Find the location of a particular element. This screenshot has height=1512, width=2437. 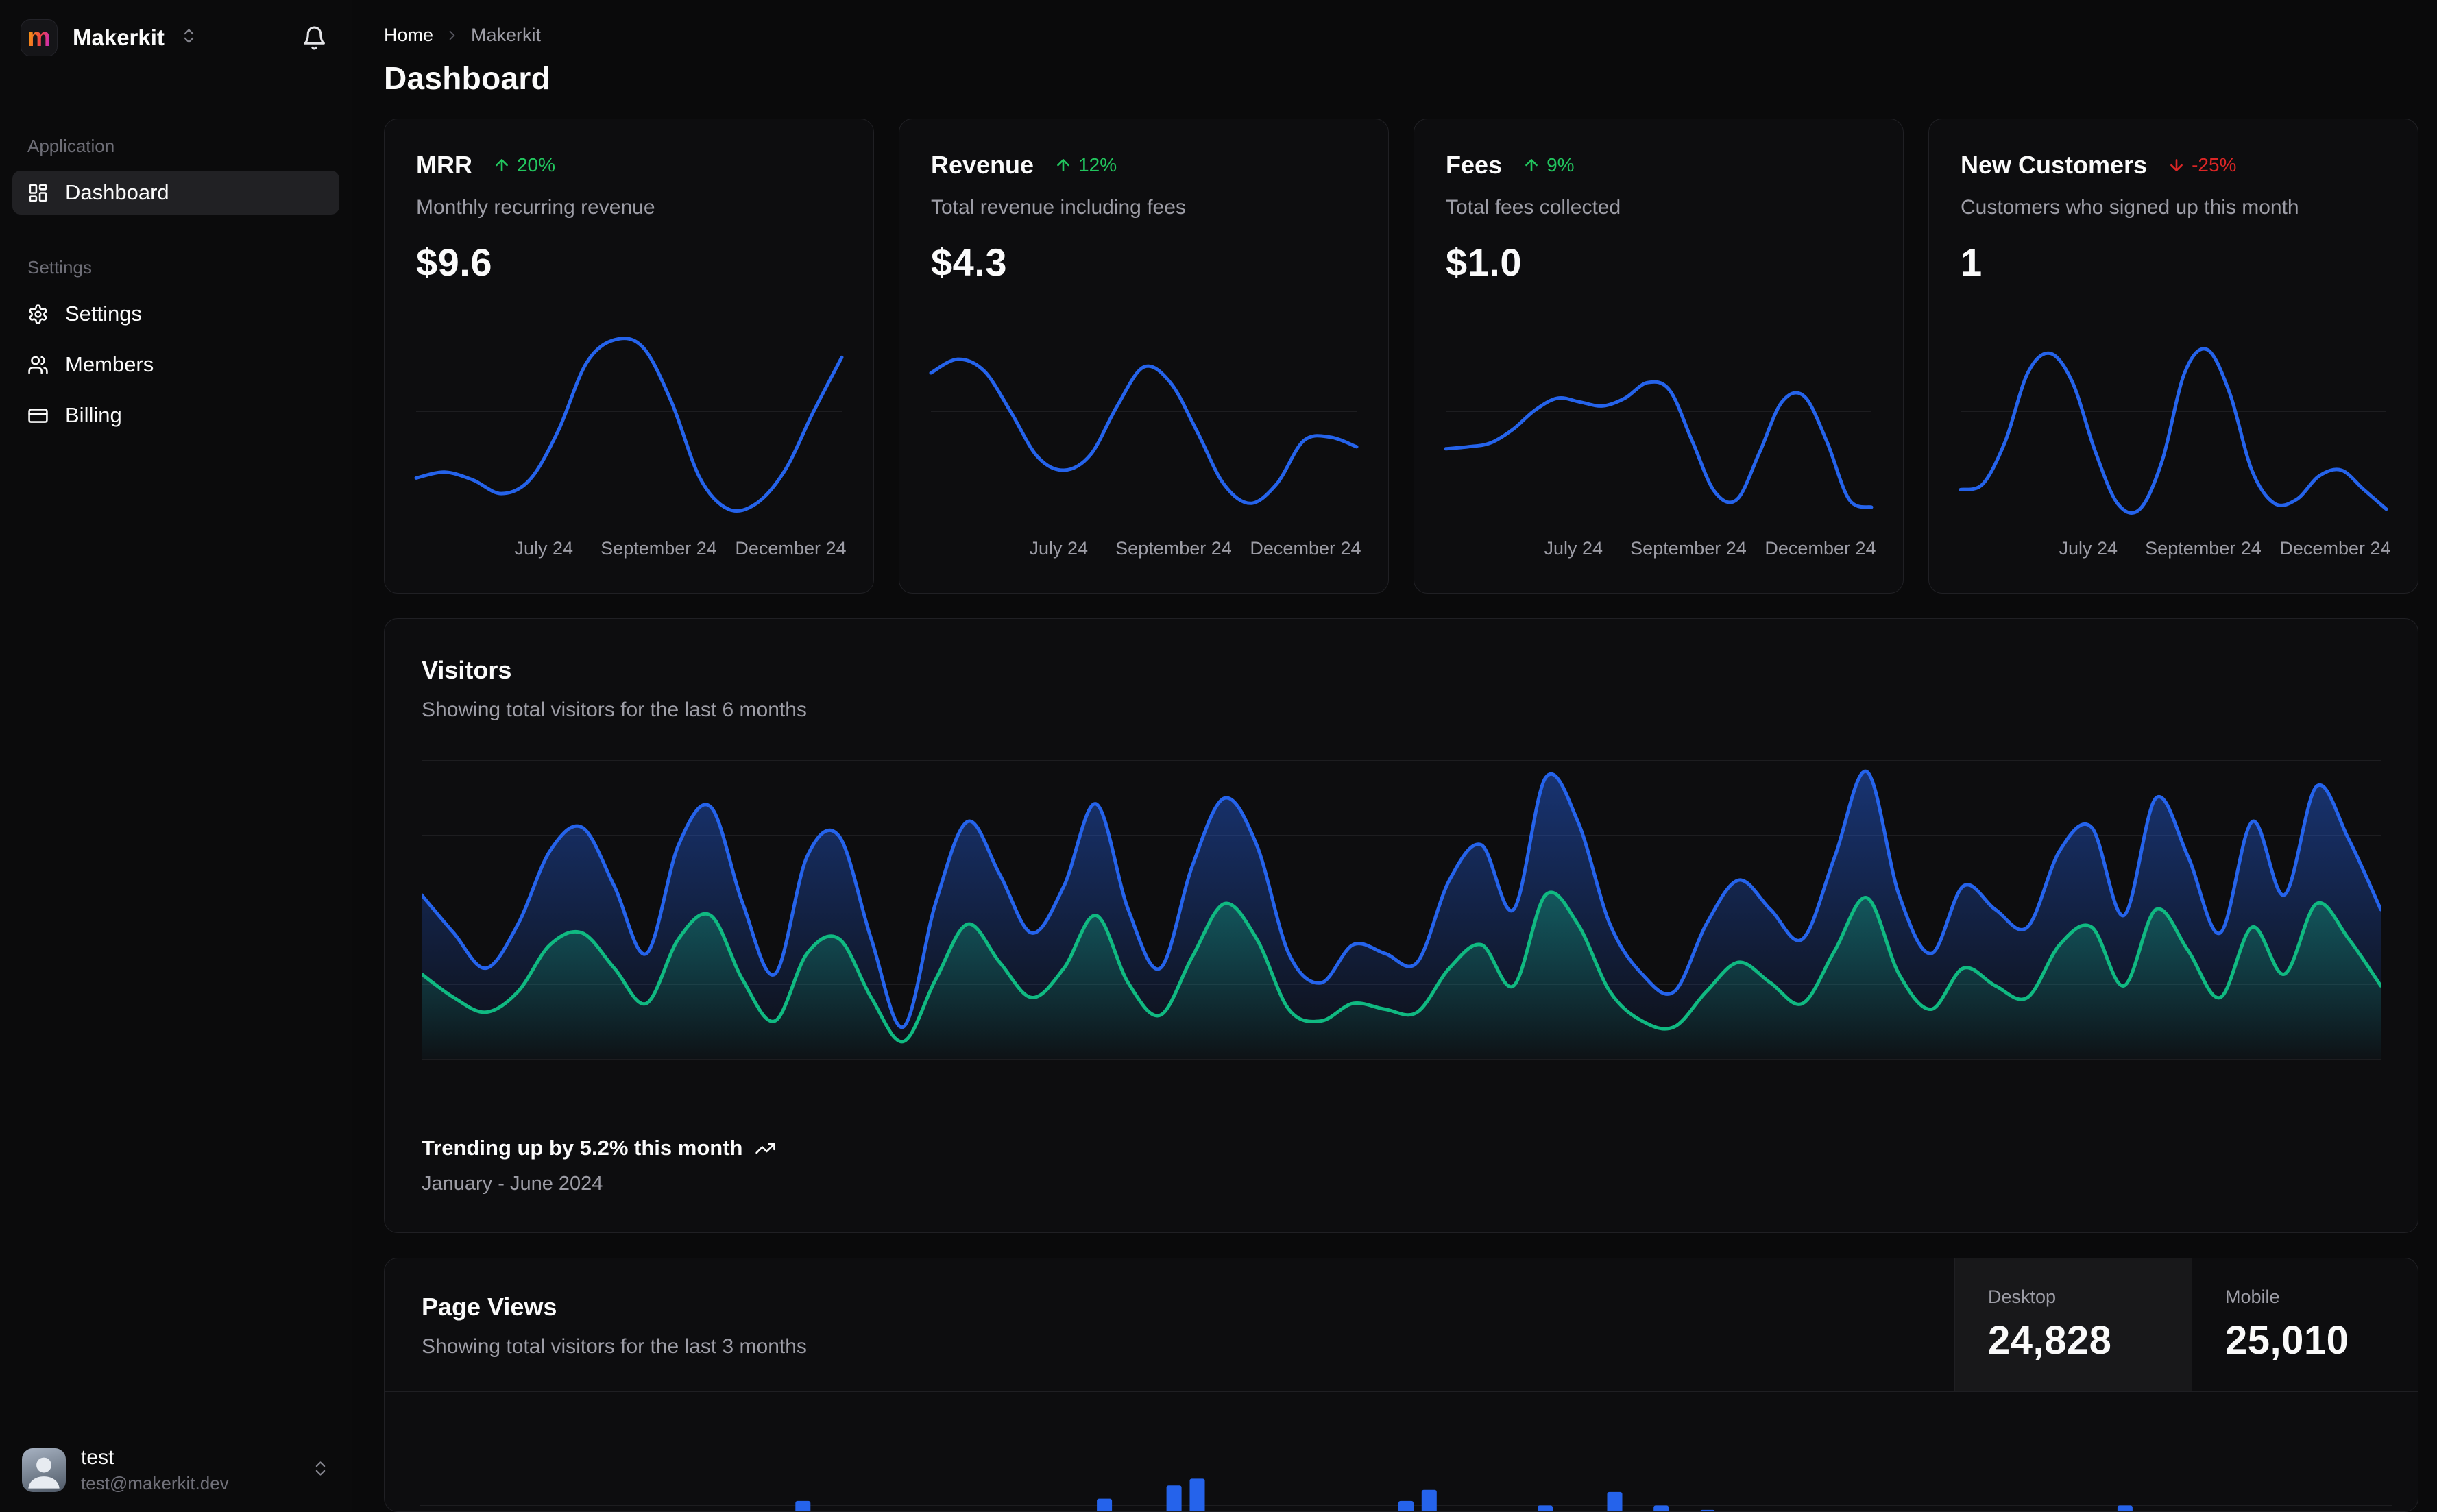

dashboard-icon is located at coordinates (38, 193).